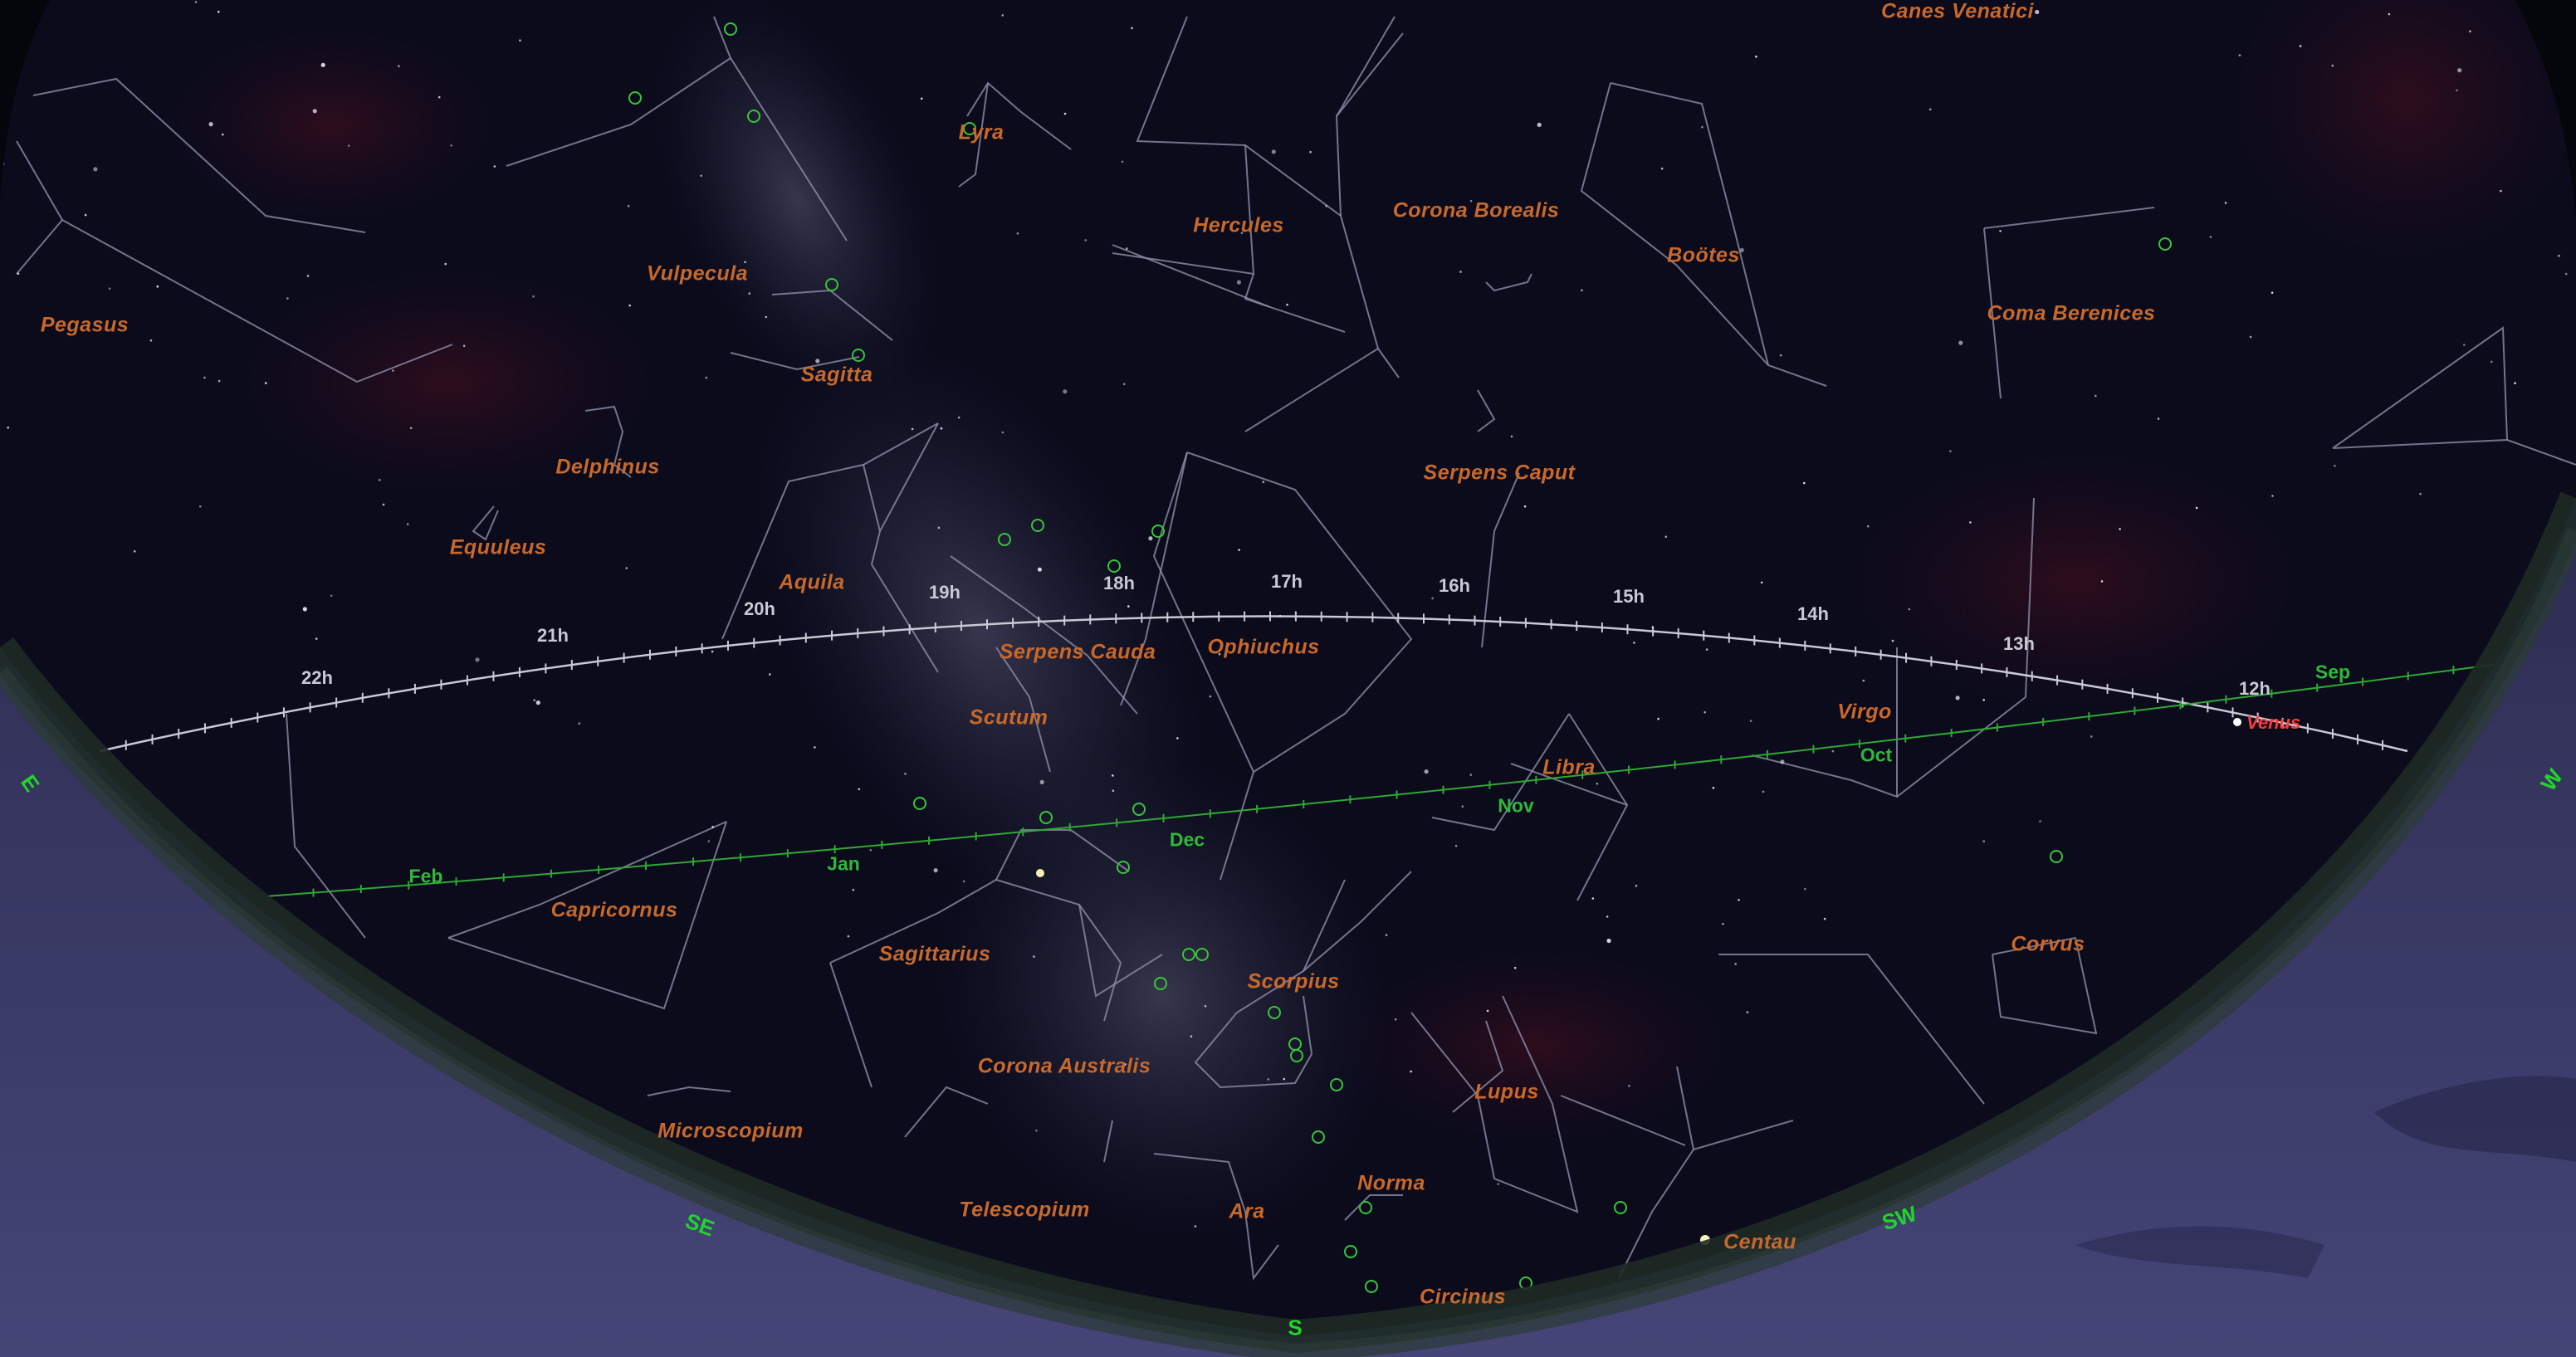  Describe the element at coordinates (1516, 805) in the screenshot. I see `ecliptic-month-nov: Nov` at that location.